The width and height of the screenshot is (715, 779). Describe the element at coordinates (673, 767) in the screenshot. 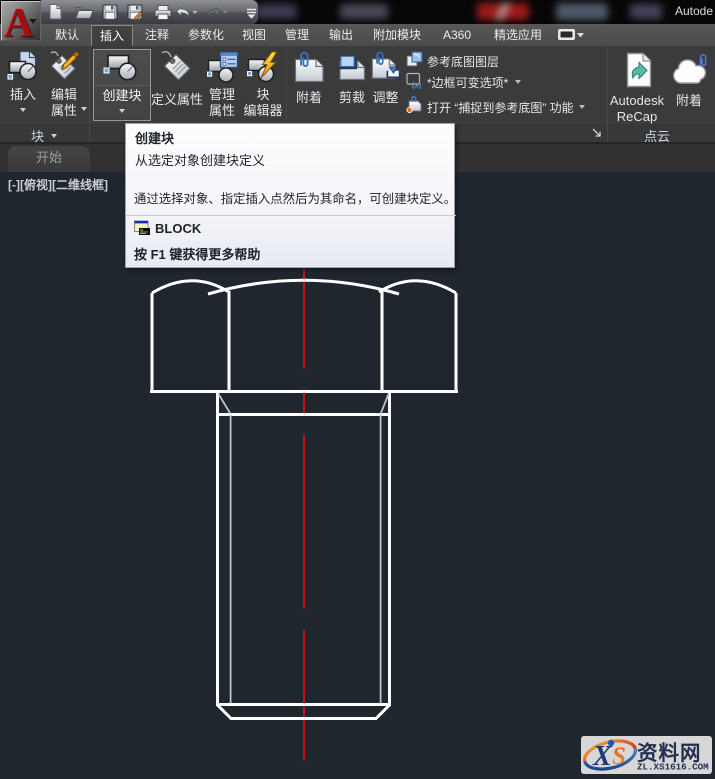

I see `svg-text: ZL.XS1616.COM` at that location.